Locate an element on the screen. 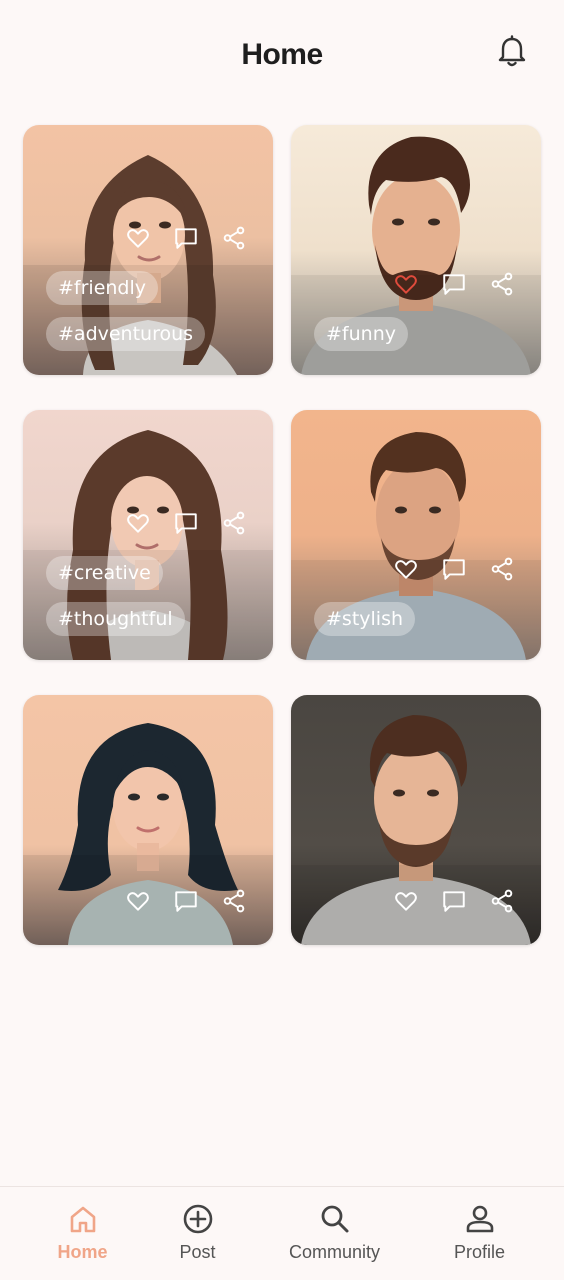  tag-chip: #friendly is located at coordinates (102, 288).